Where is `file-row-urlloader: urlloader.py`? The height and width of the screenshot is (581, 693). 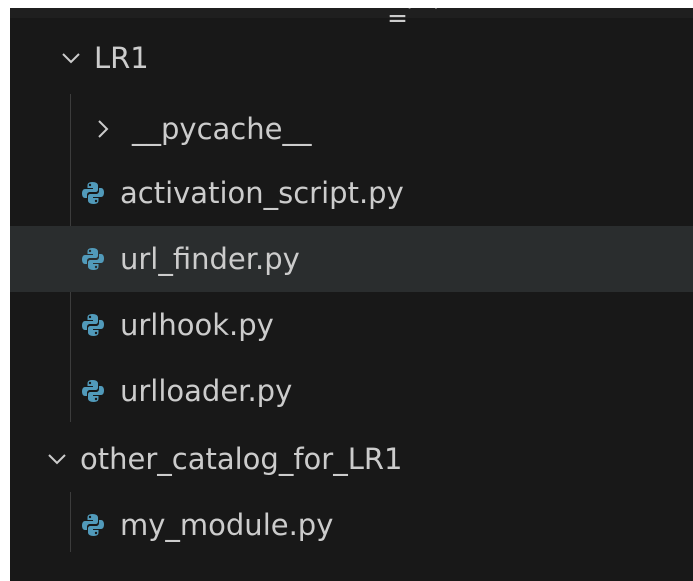 file-row-urlloader: urlloader.py is located at coordinates (351, 391).